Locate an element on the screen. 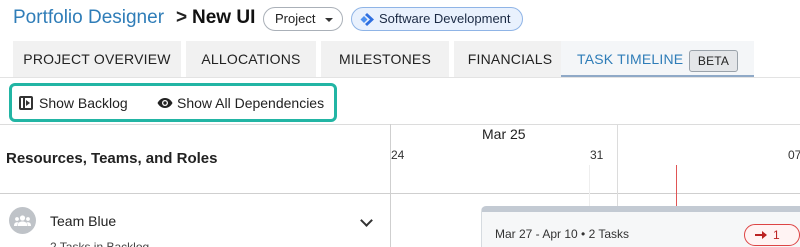 Image resolution: width=800 pixels, height=247 pixels. show-backlog-button: Show Backlog is located at coordinates (77, 103).